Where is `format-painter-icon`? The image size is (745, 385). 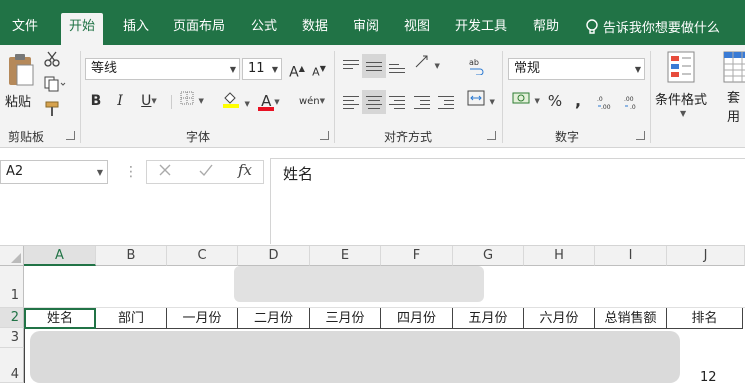 format-painter-icon is located at coordinates (53, 110).